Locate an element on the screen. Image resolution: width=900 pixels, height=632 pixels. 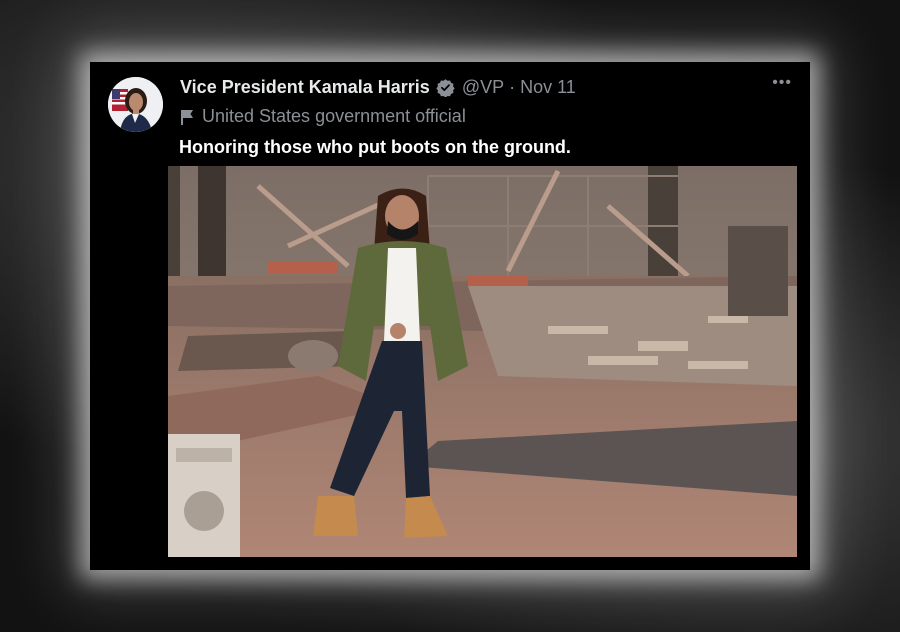
tweet-date: Nov 11 is located at coordinates (548, 87).